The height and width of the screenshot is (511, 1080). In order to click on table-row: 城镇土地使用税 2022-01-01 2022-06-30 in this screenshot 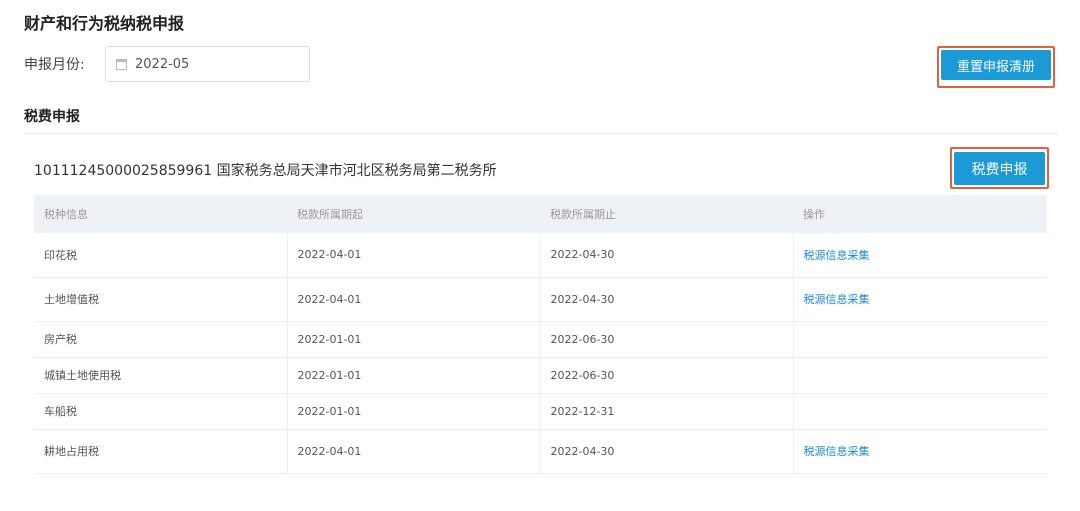, I will do `click(540, 375)`.